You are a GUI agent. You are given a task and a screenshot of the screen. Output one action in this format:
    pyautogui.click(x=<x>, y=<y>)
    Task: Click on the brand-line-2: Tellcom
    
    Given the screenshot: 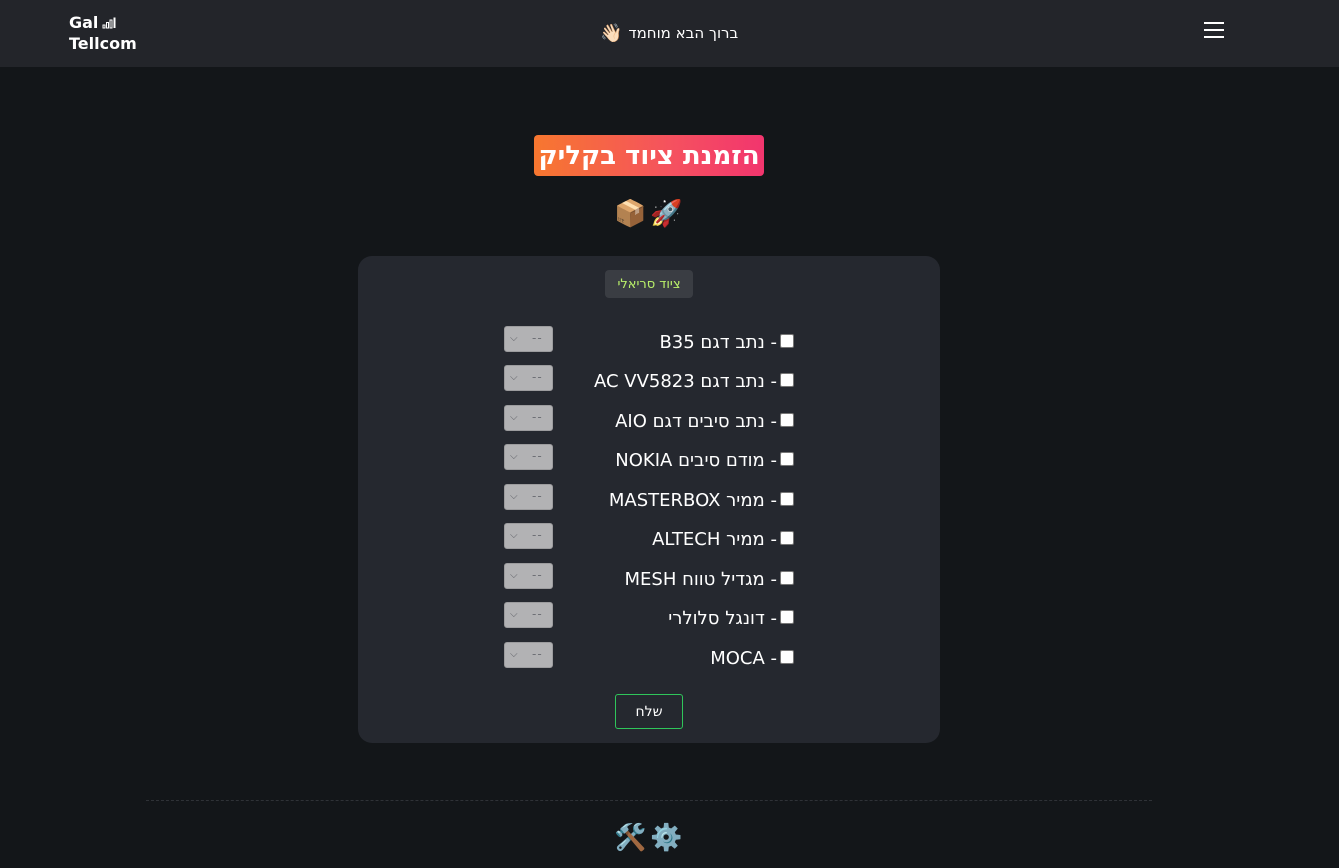 What is the action you would take?
    pyautogui.click(x=103, y=43)
    